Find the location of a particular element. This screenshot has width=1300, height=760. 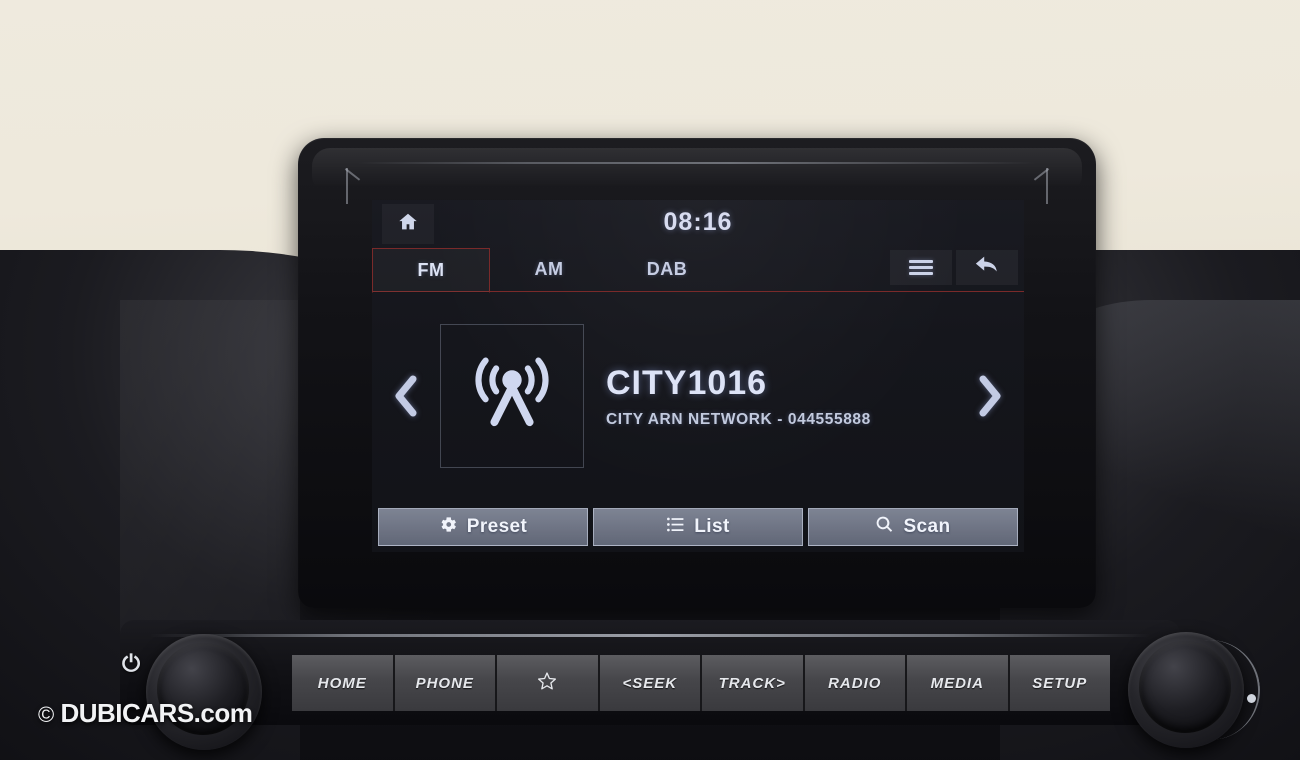

bezel-corner-mark-right is located at coordinates (1037, 184).